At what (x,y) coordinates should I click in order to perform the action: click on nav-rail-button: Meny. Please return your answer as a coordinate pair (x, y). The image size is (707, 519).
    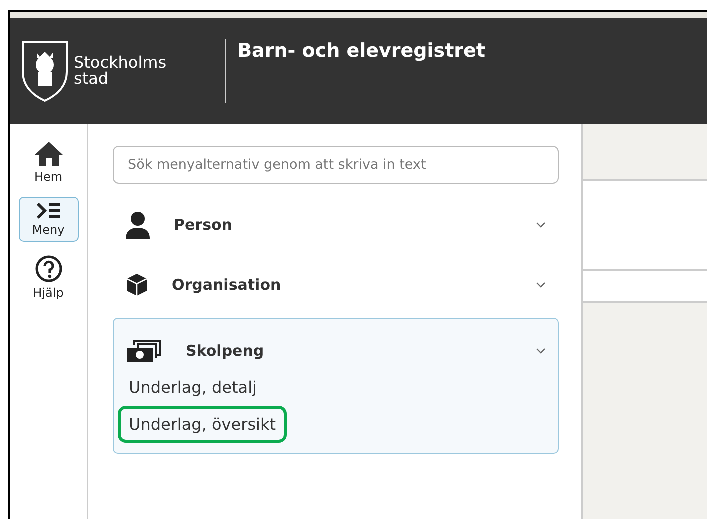
    Looking at the image, I should click on (48, 219).